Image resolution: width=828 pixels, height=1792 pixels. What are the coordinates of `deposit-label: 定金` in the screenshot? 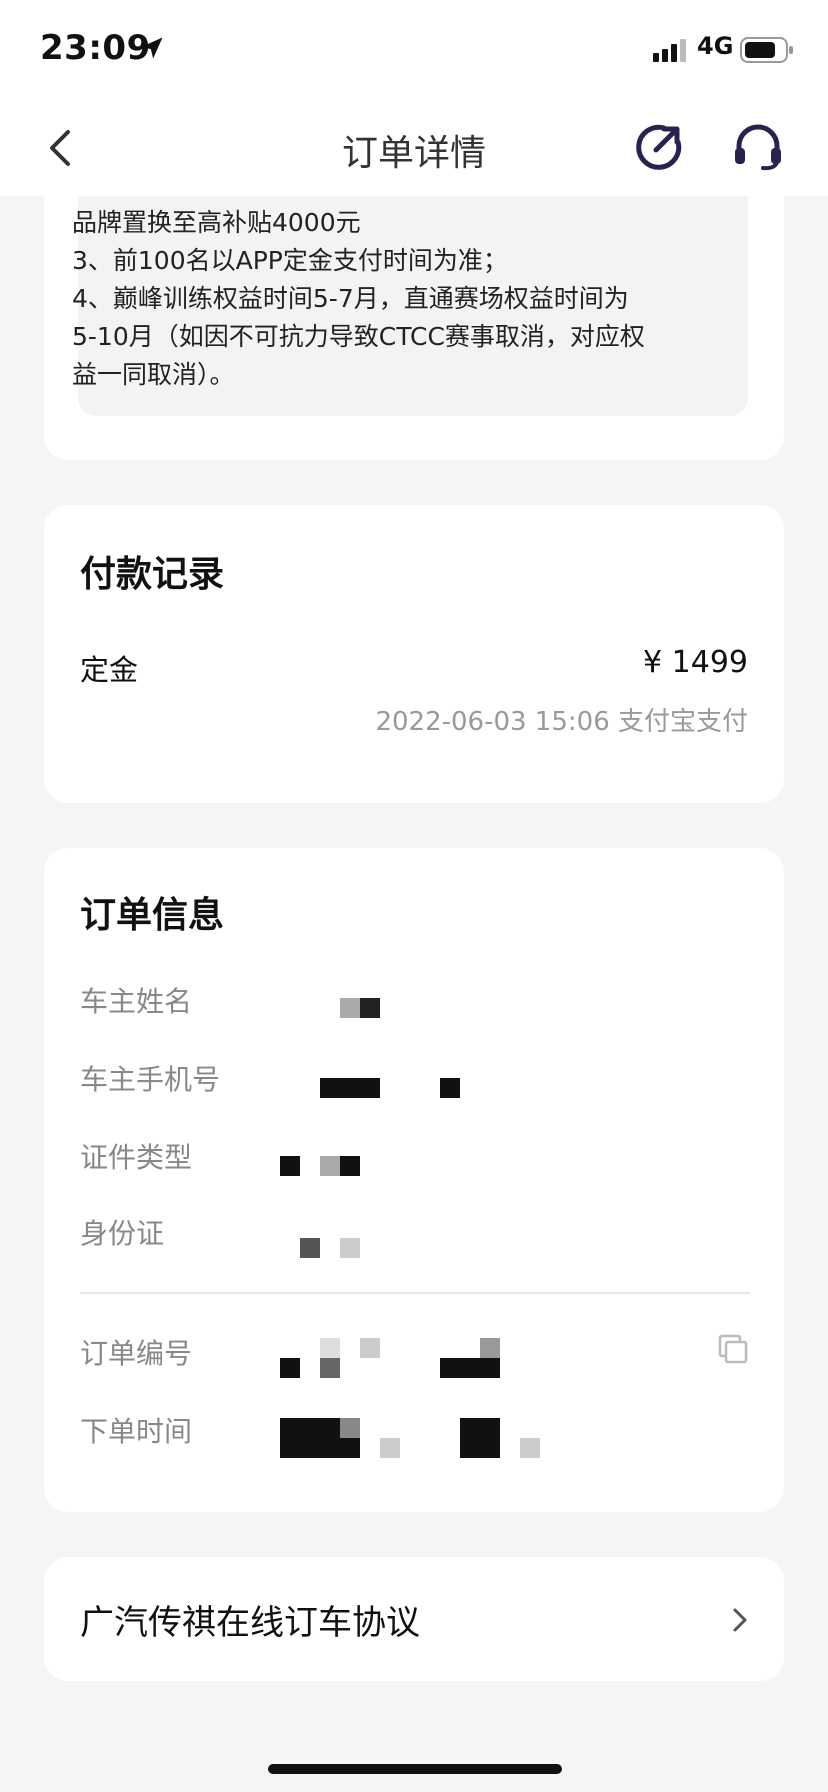 It's located at (109, 670).